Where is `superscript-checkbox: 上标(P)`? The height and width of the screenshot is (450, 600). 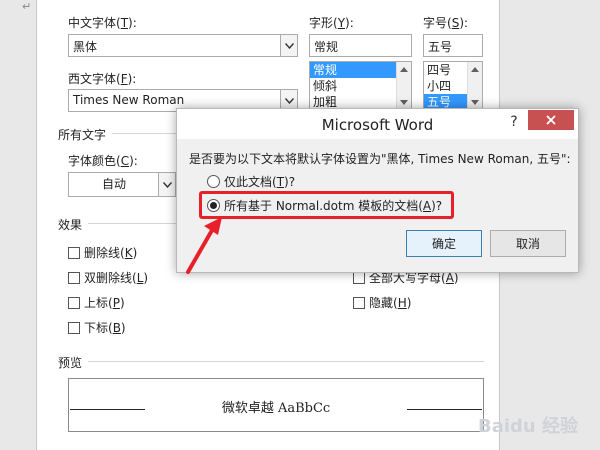
superscript-checkbox: 上标(P) is located at coordinates (96, 302).